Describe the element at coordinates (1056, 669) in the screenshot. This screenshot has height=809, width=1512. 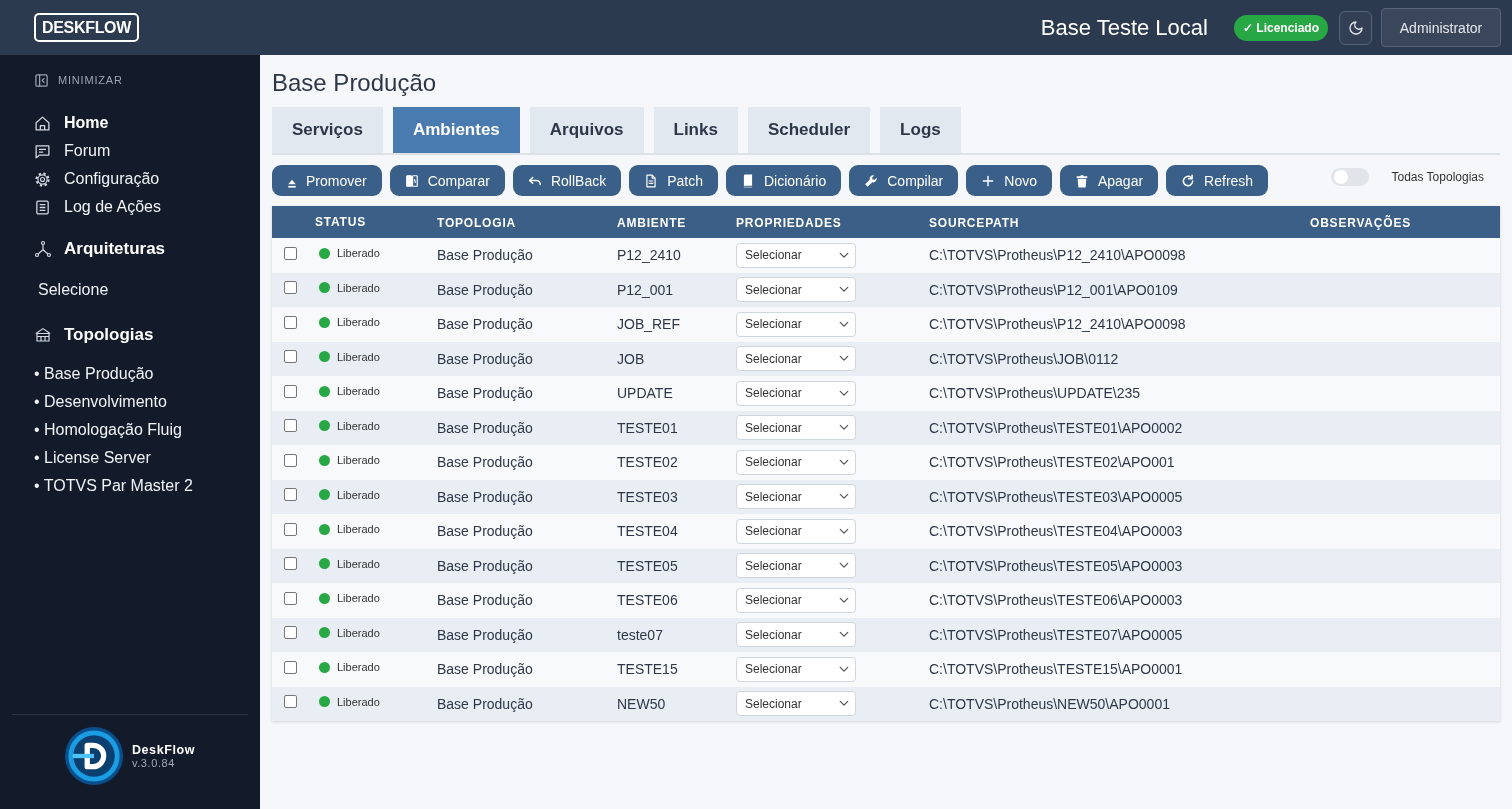
I see `table-cell: C:\TOTVS\Protheus\TESTE15\APO0001` at that location.